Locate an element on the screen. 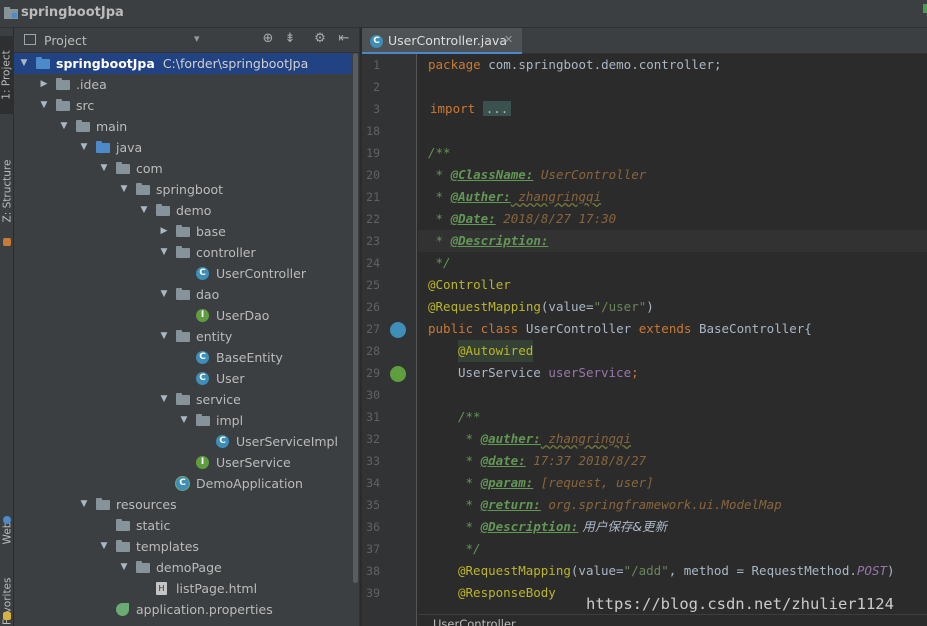  tree-item-controller: ▼ controller is located at coordinates (183, 252).